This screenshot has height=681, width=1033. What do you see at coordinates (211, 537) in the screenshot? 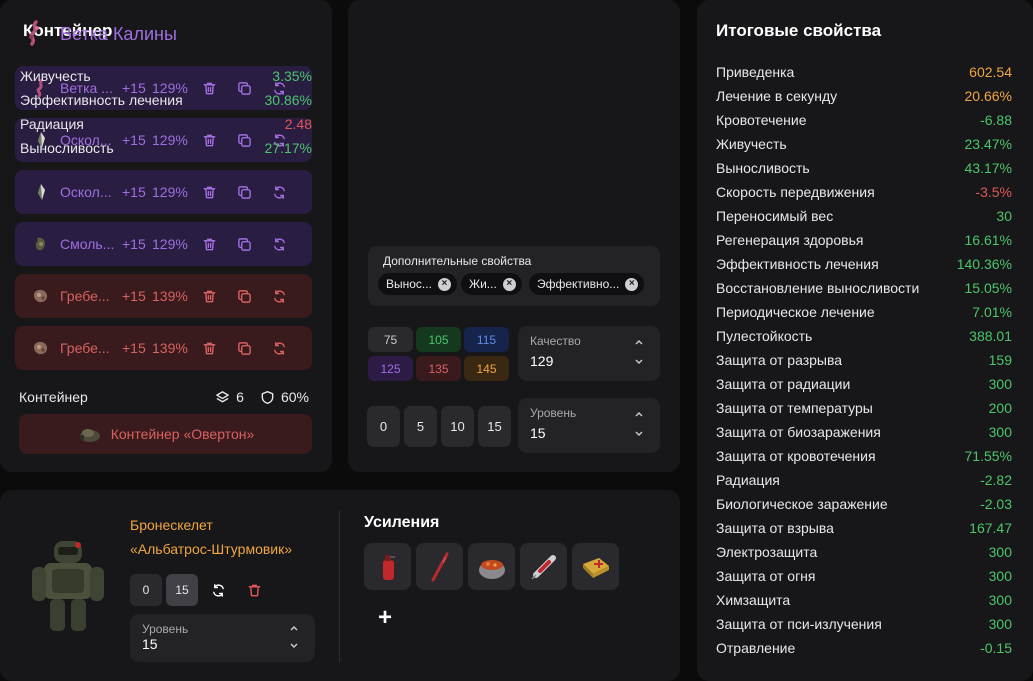
I see `armor-name: Бронескелет «Альбатрос-Штурмовик»` at bounding box center [211, 537].